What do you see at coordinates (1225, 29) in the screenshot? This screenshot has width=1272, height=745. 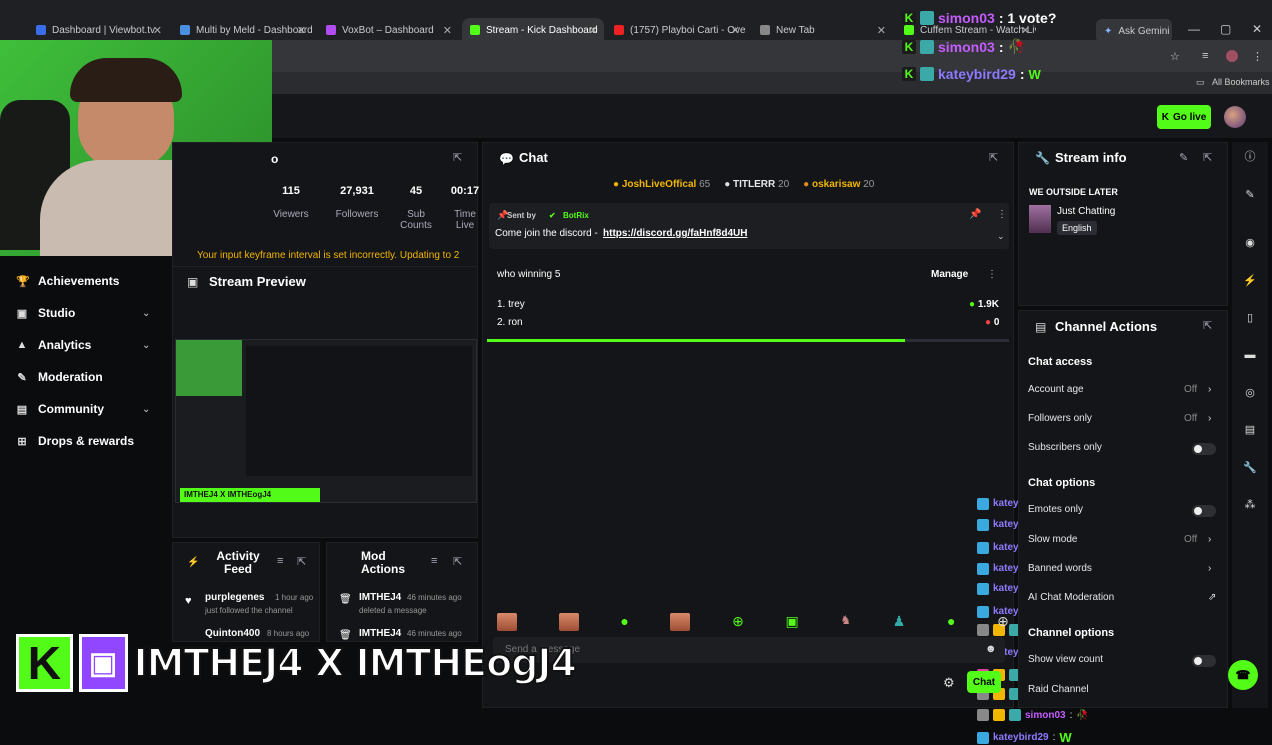 I see `maximize-icon: ▢` at bounding box center [1225, 29].